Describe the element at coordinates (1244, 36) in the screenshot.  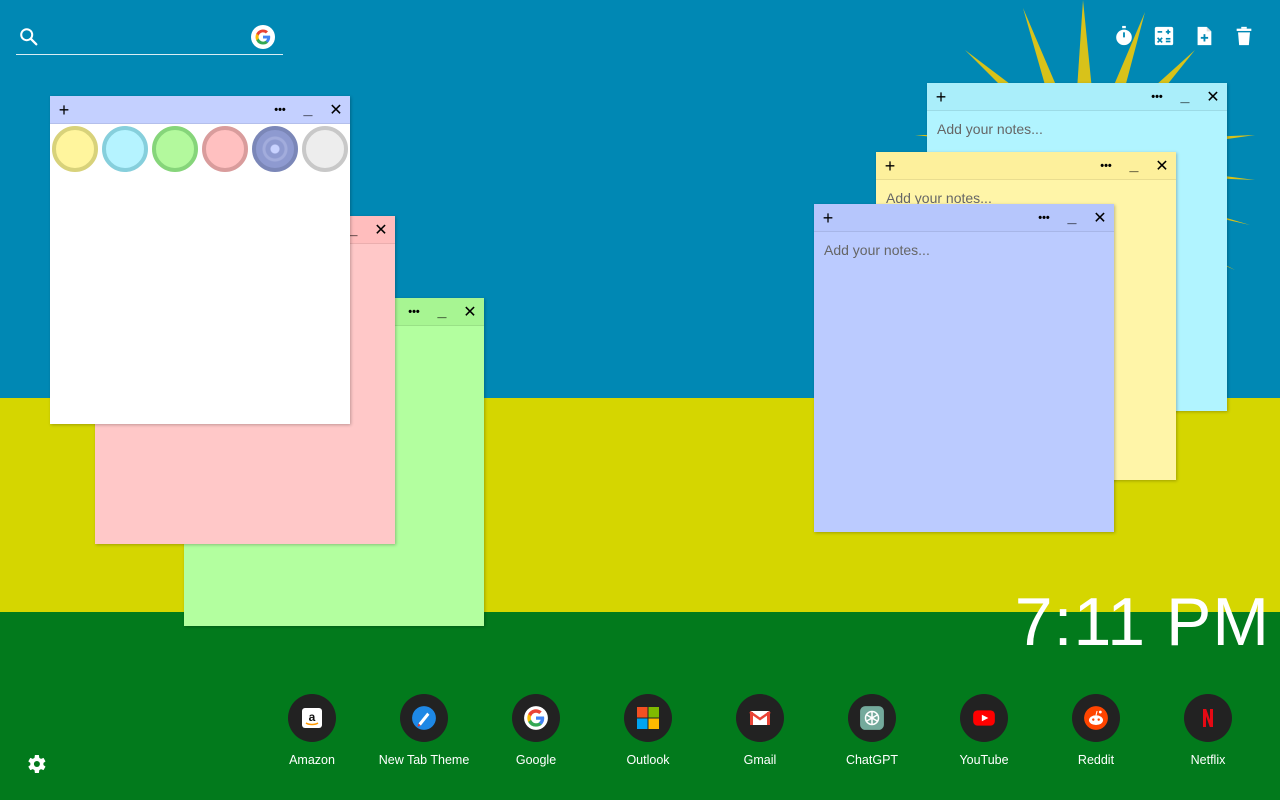
I see `trash-icon` at that location.